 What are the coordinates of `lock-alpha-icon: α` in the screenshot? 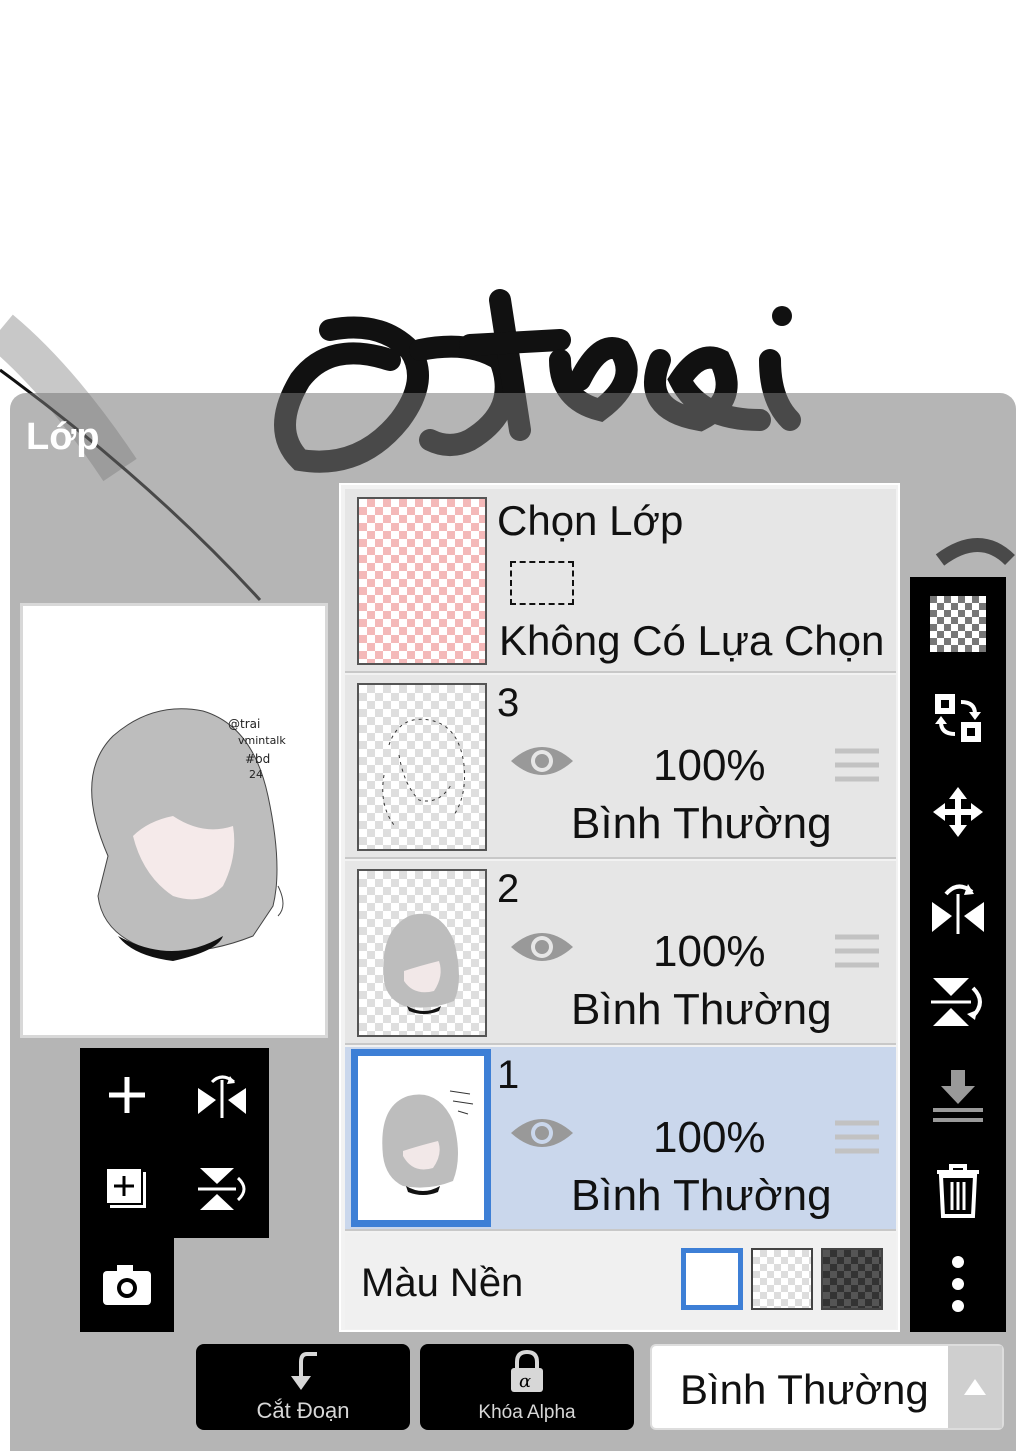 It's located at (527, 1371).